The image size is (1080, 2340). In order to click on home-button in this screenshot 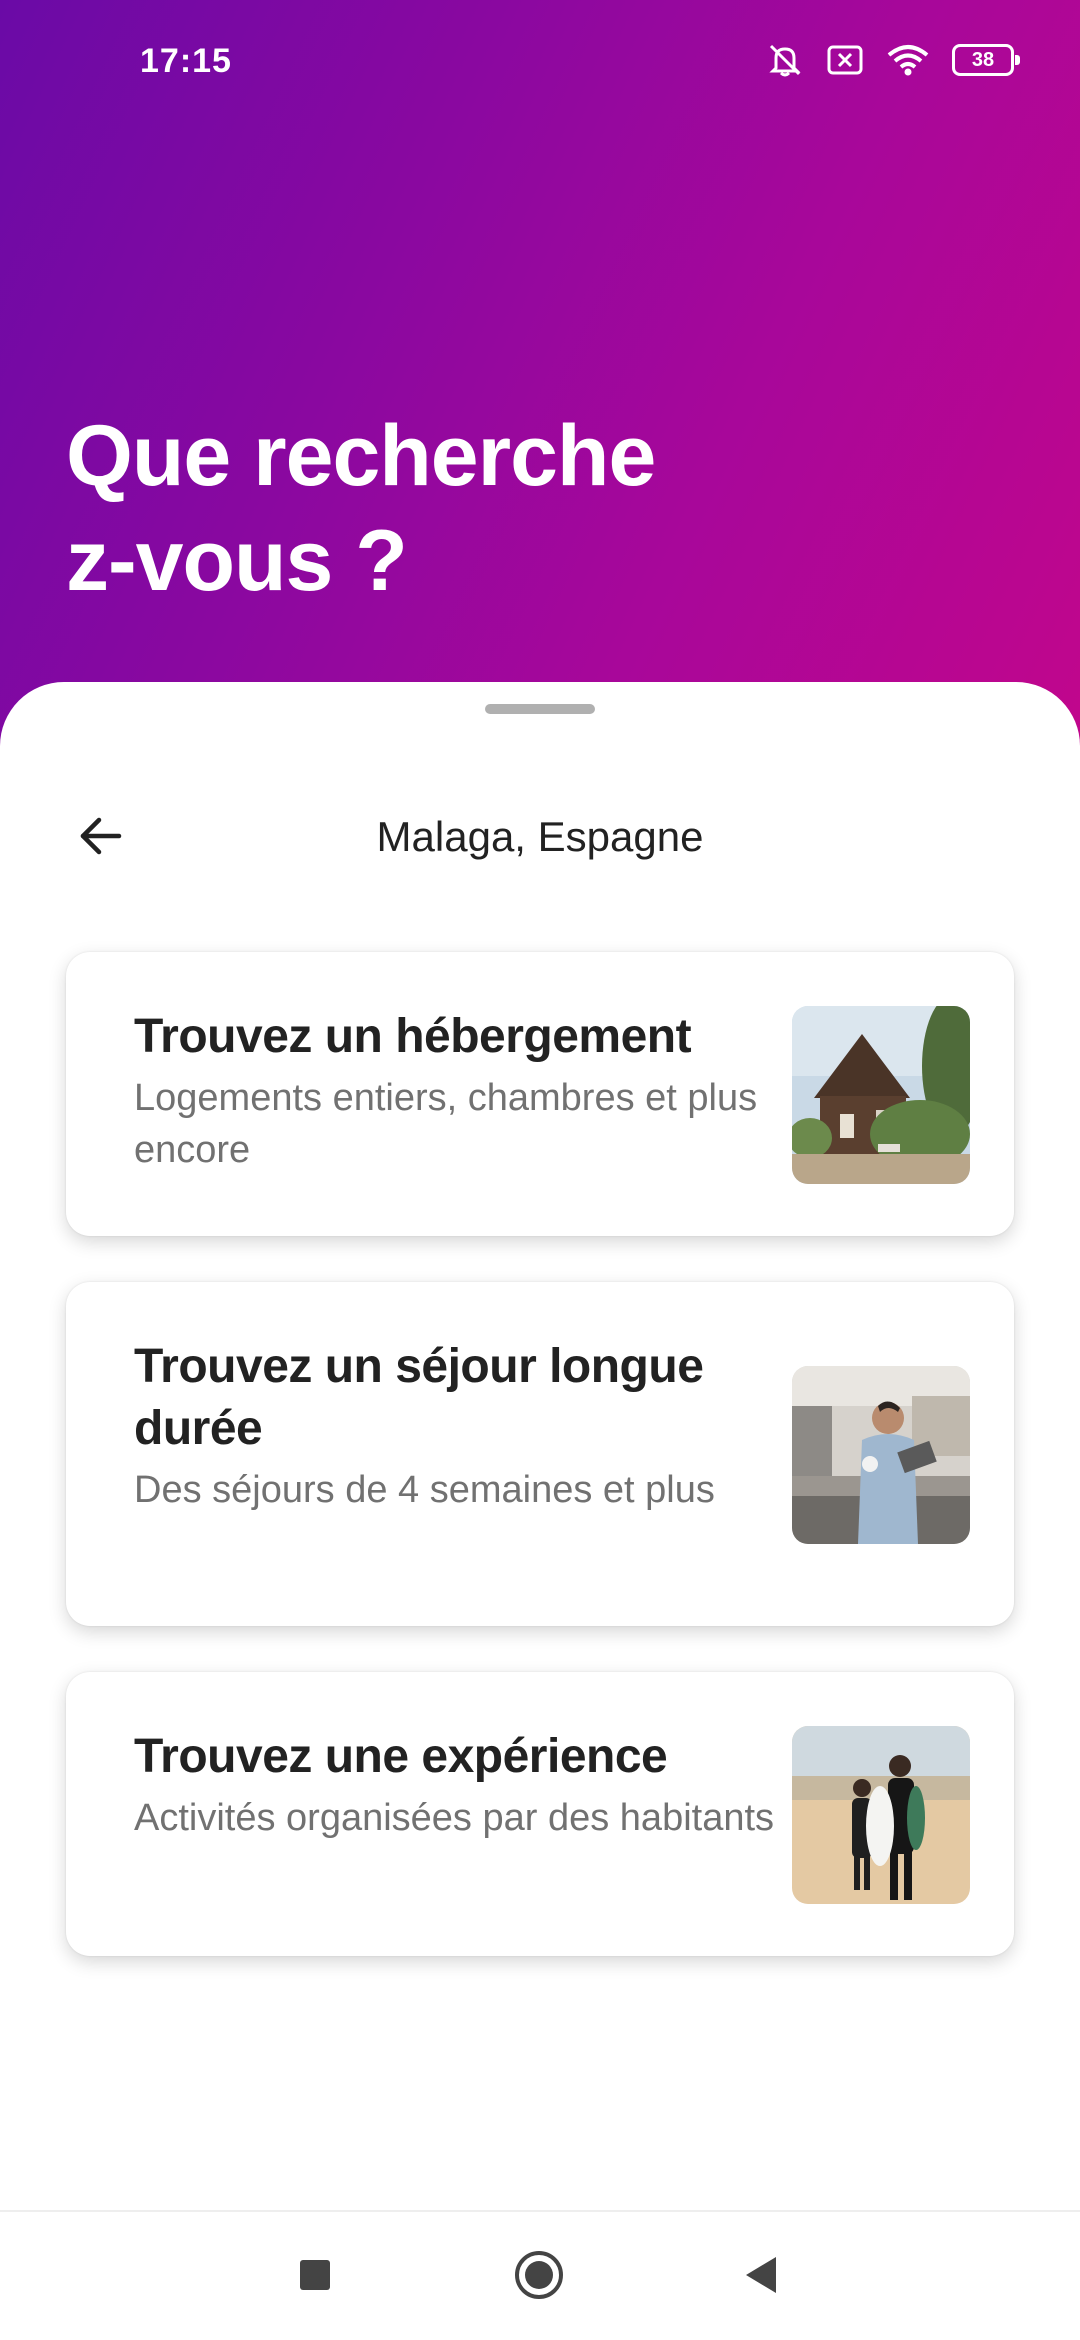, I will do `click(539, 2277)`.